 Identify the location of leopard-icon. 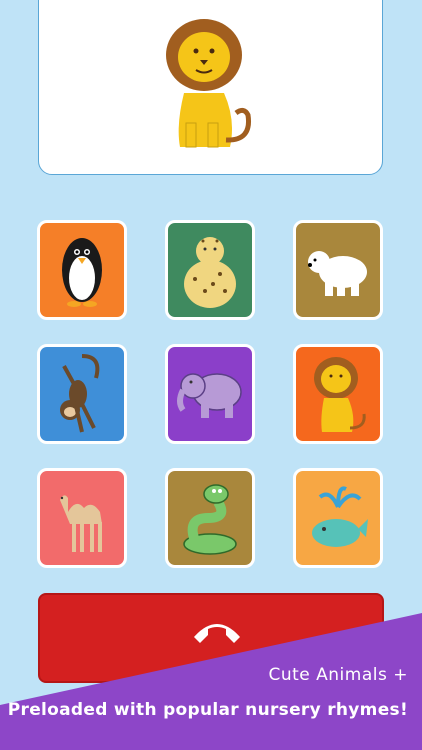
(210, 272).